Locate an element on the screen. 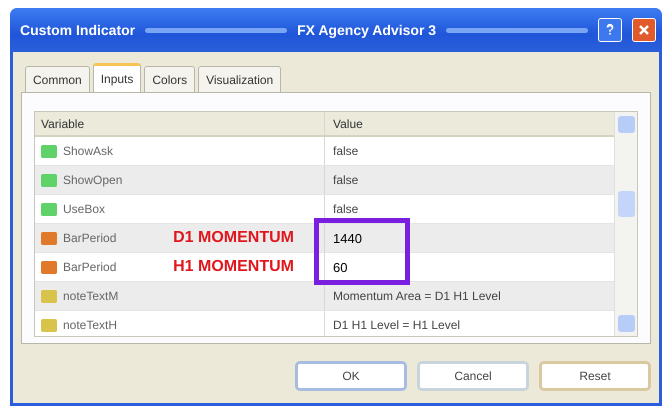 The height and width of the screenshot is (412, 672). scrollbar is located at coordinates (625, 224).